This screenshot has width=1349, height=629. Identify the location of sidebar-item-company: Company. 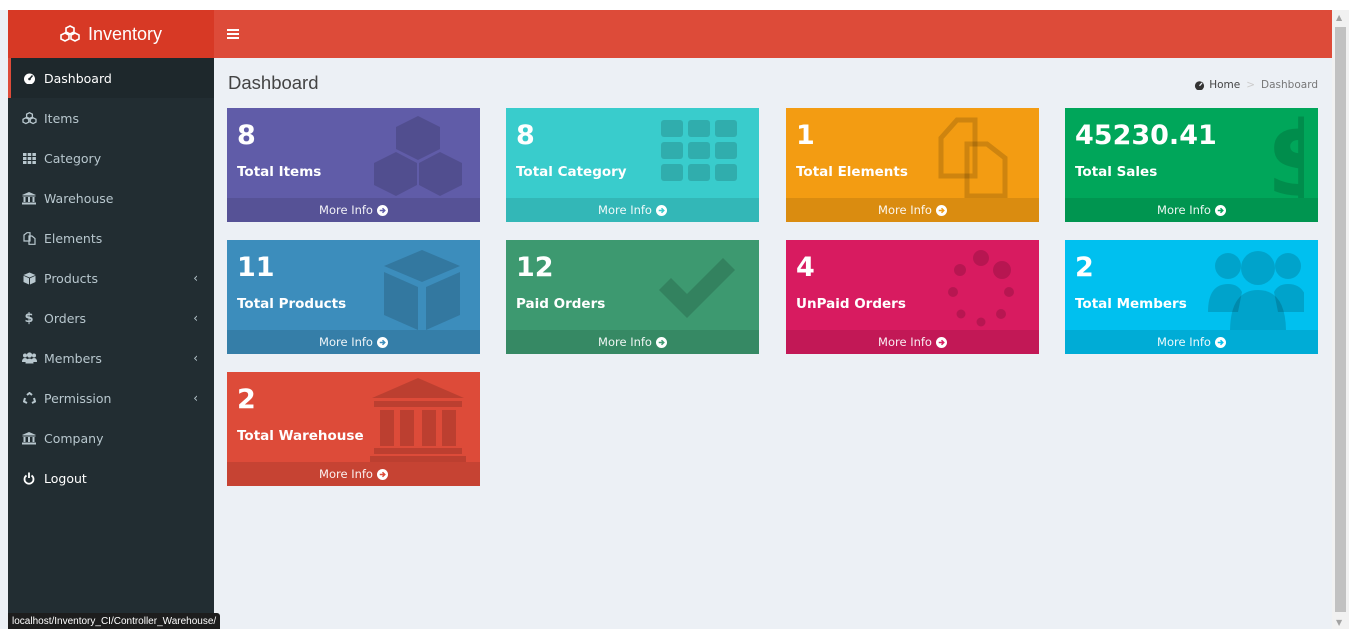
(111, 438).